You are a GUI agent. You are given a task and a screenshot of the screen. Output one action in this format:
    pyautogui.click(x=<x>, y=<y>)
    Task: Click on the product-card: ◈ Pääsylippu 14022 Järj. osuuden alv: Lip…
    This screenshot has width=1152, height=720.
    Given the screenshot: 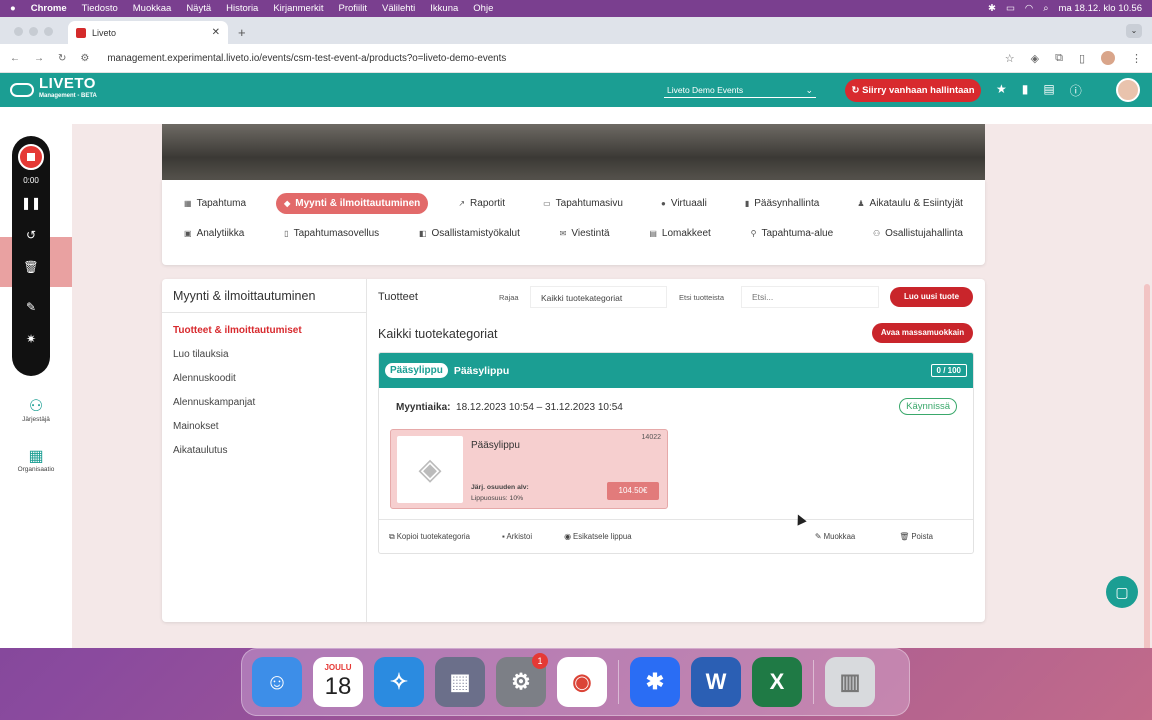 What is the action you would take?
    pyautogui.click(x=529, y=469)
    